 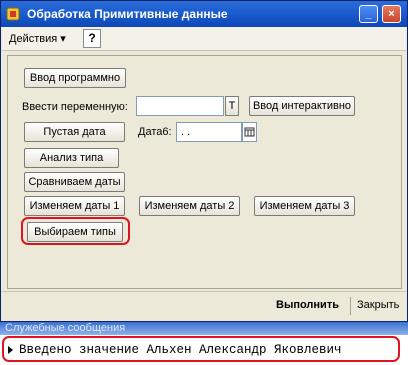 I want to click on empty-date-button: Пустая дата, so click(x=74, y=132).